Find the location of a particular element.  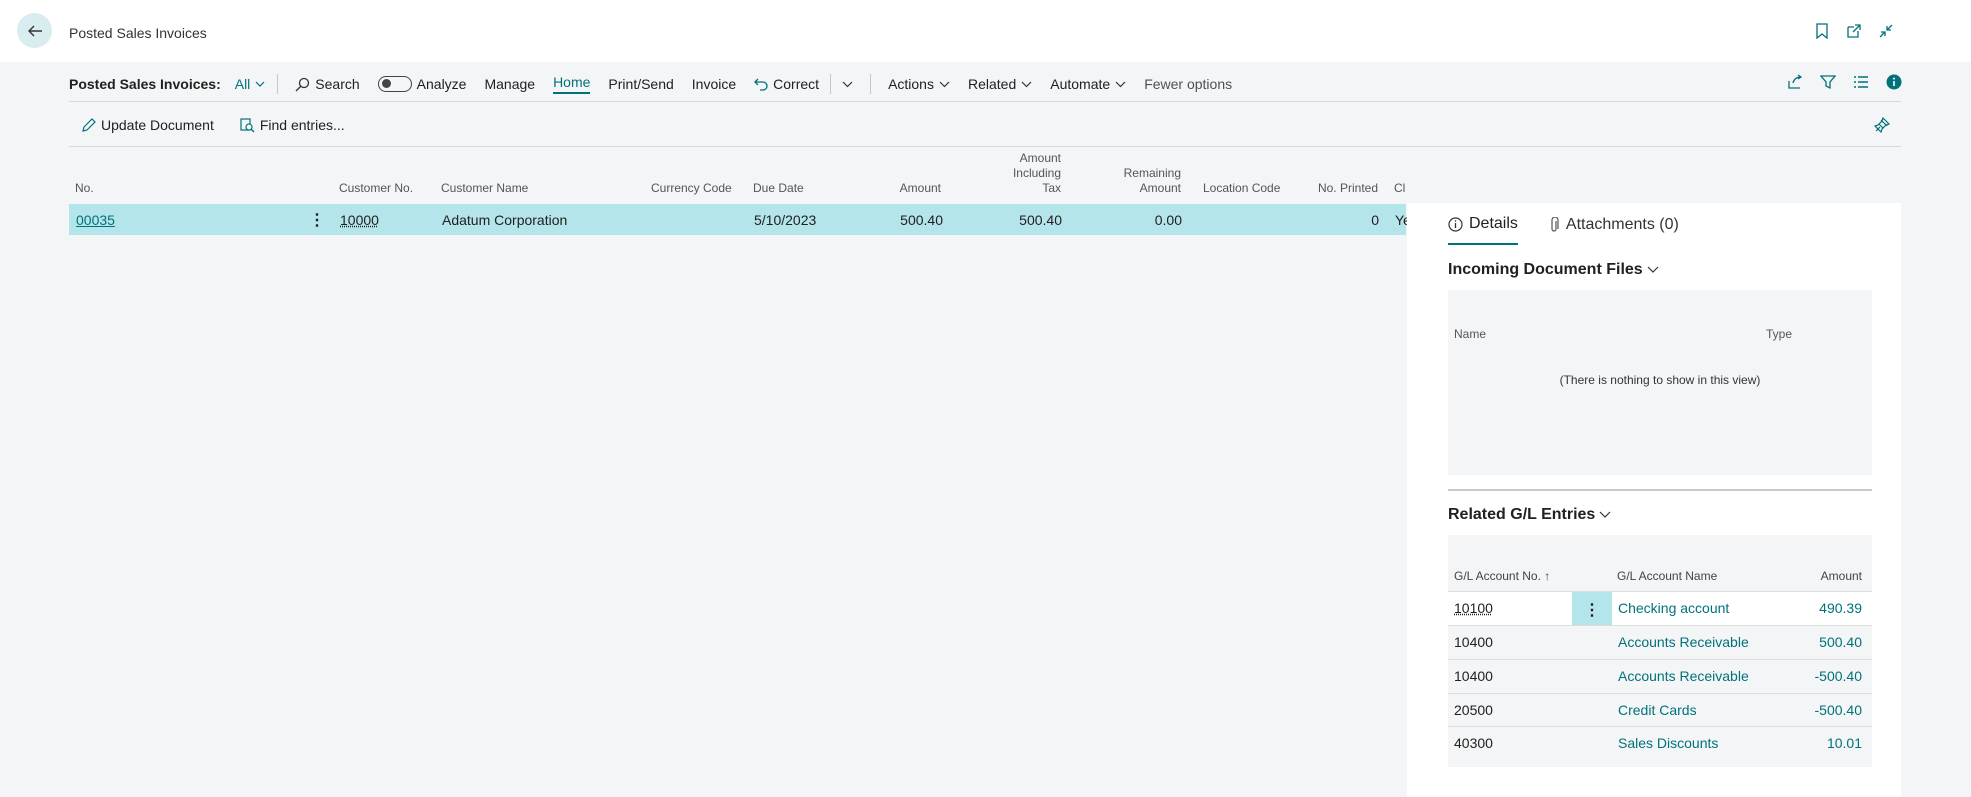

tab-details-label: Details is located at coordinates (1493, 223).